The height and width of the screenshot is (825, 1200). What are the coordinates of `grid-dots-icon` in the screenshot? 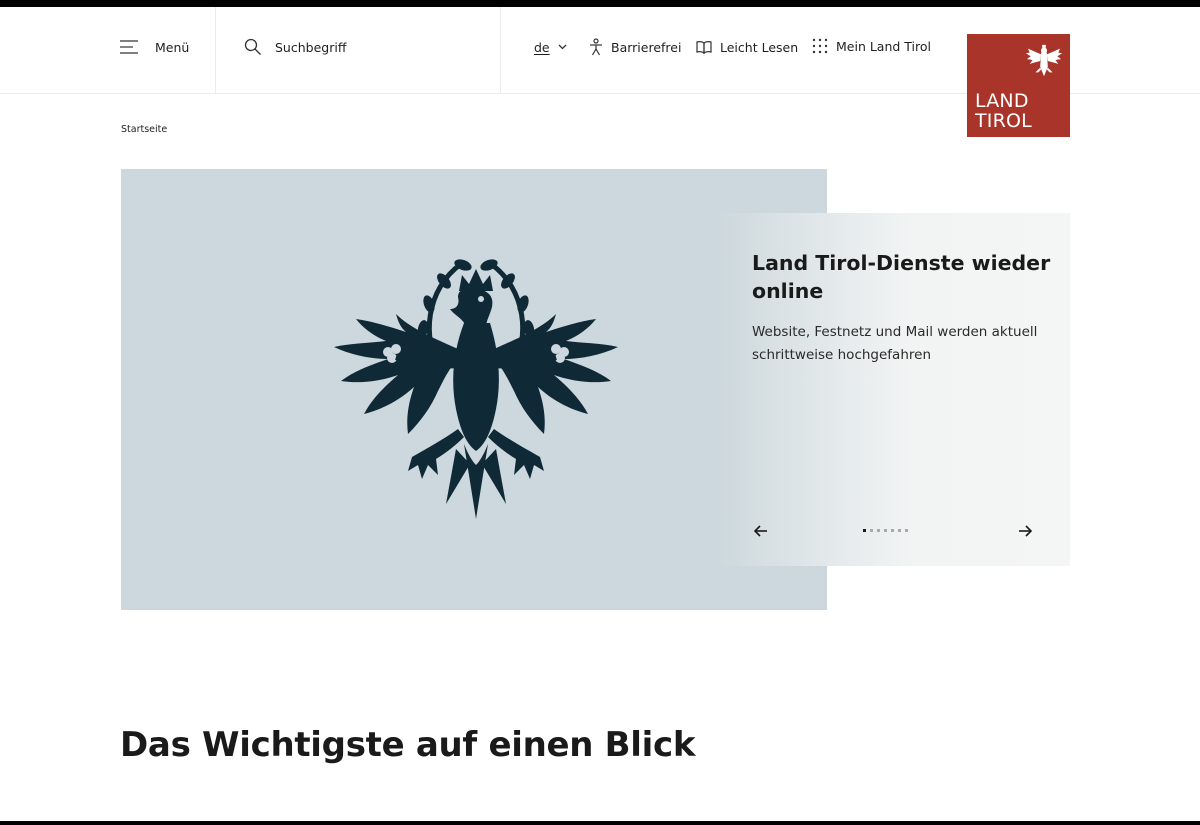 It's located at (820, 46).